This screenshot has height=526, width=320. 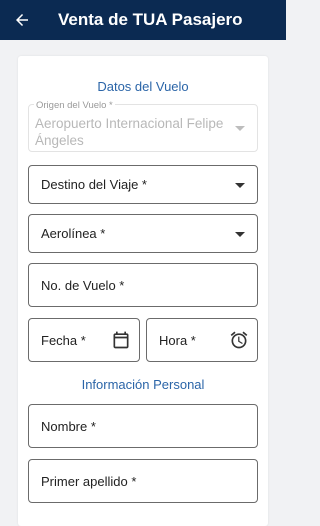 I want to click on app-bar: Venta de TUA Pasajero, so click(x=143, y=20).